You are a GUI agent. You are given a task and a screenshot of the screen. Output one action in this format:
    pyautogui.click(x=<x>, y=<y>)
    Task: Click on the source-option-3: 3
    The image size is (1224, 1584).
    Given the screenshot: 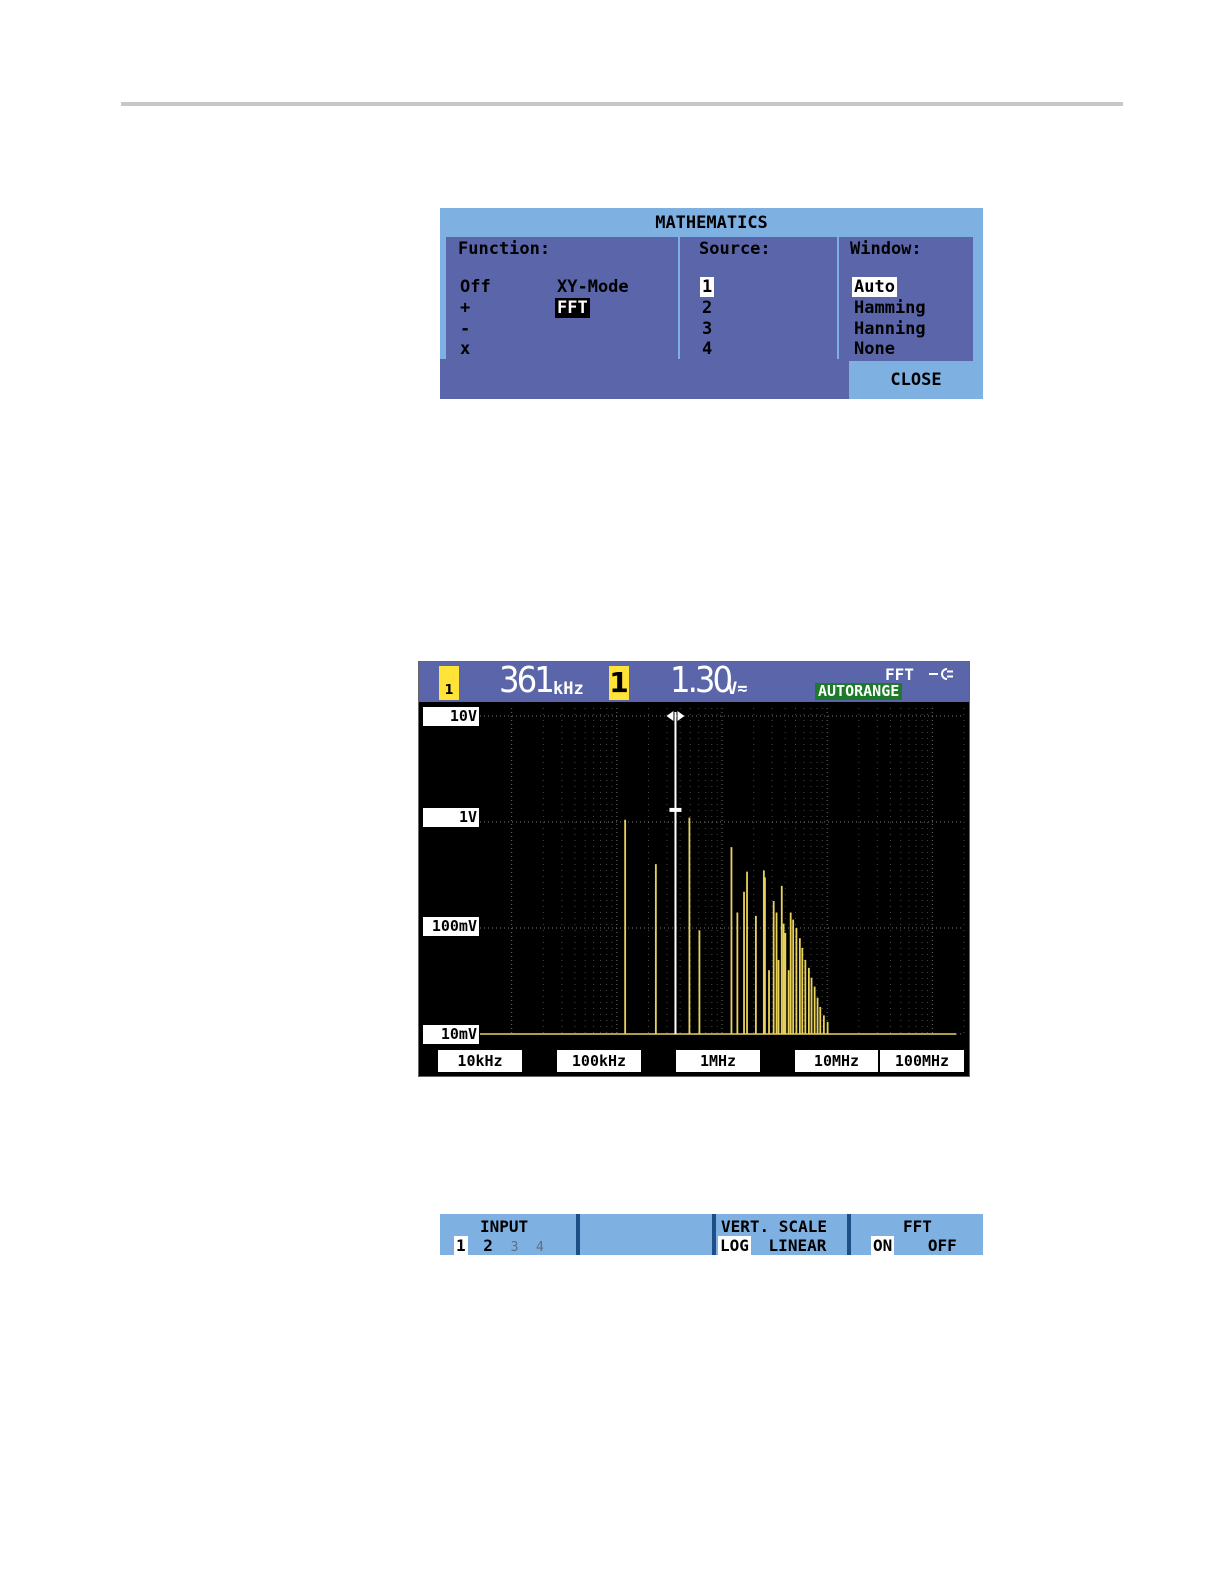 What is the action you would take?
    pyautogui.click(x=707, y=329)
    